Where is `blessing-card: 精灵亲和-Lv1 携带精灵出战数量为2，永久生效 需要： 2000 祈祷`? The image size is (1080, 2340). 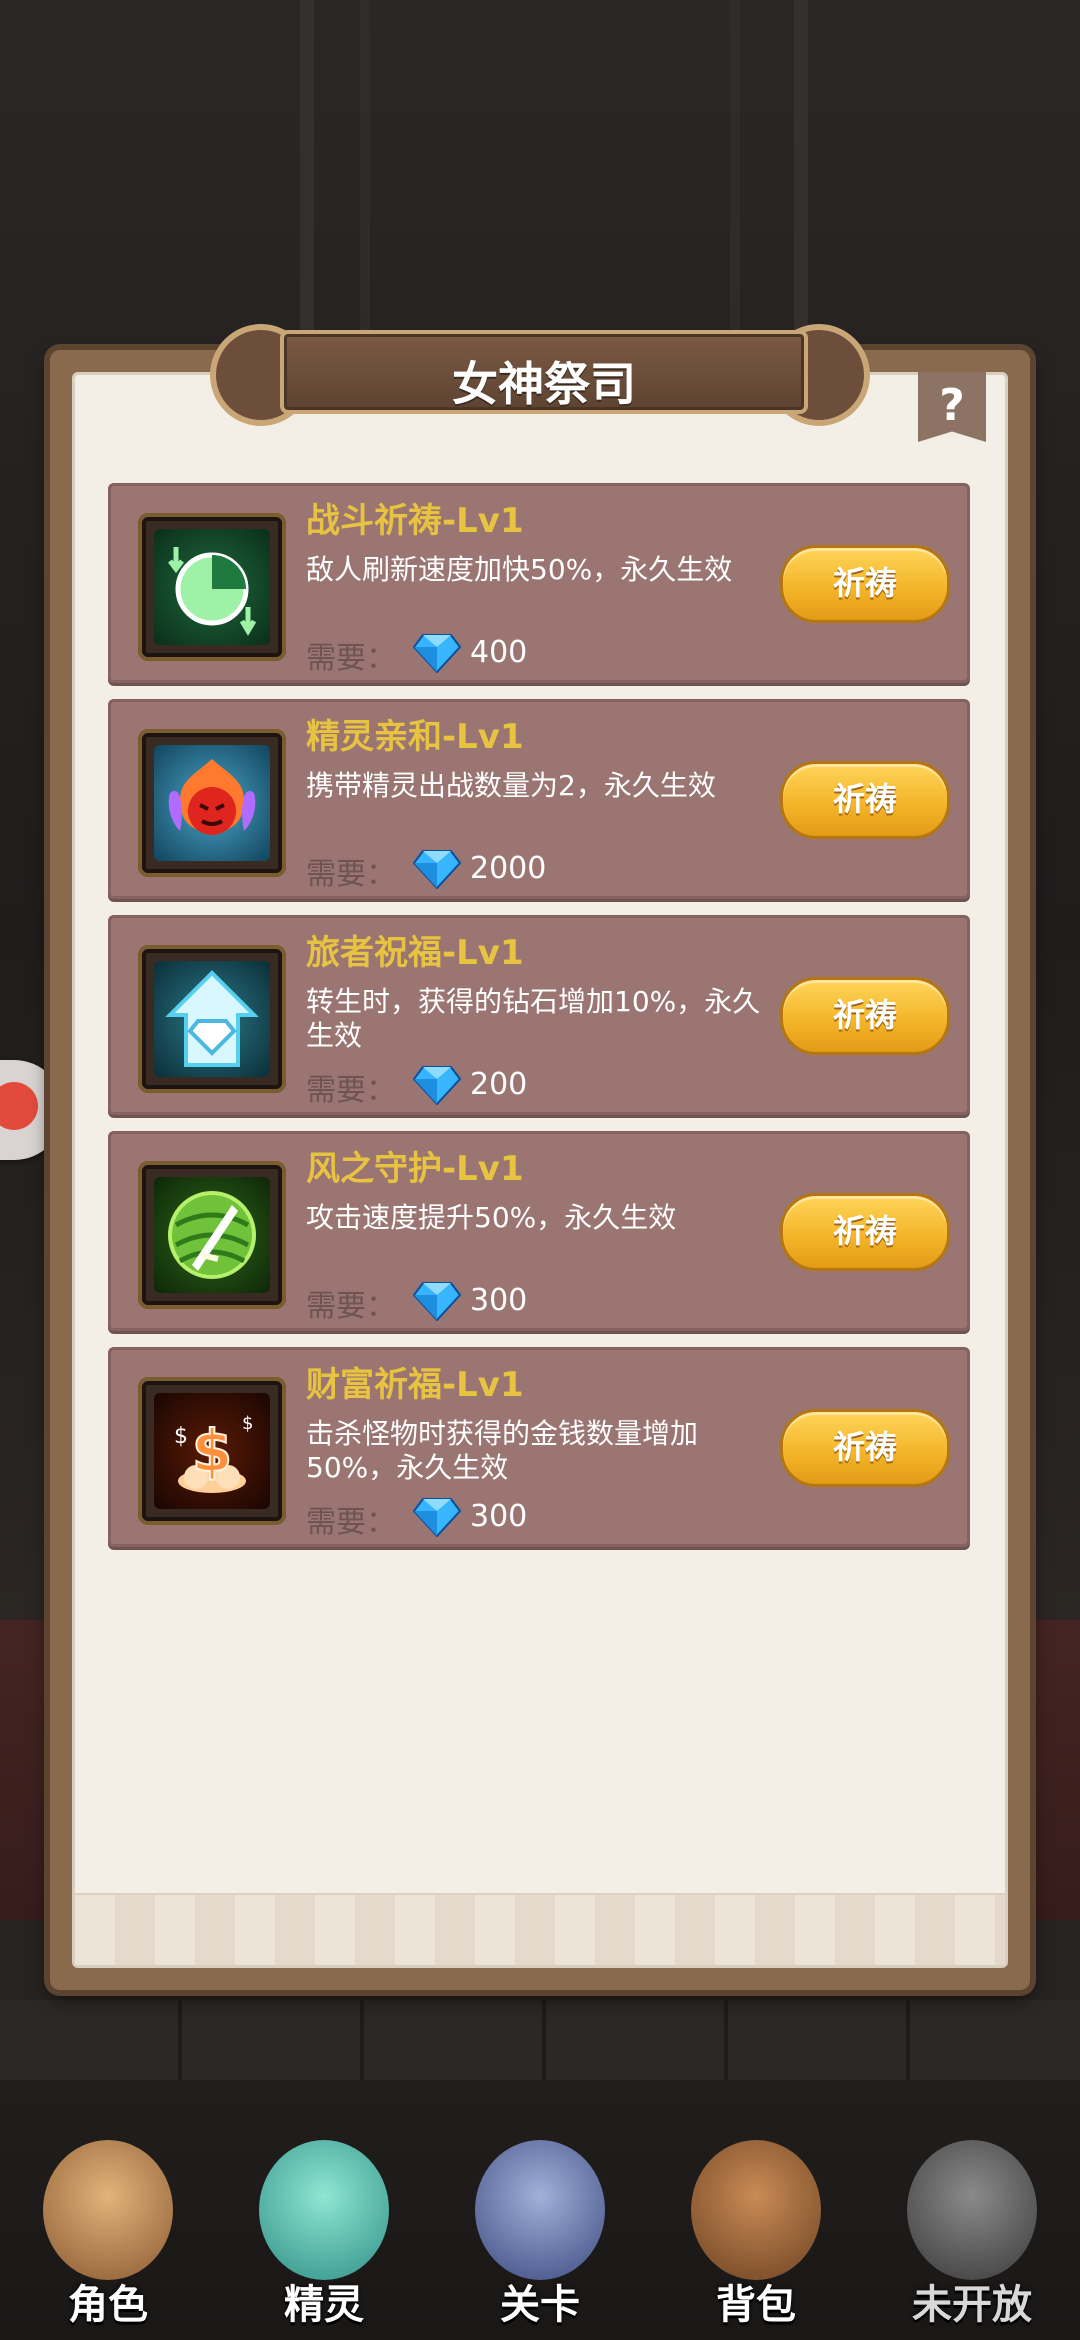 blessing-card: 精灵亲和-Lv1 携带精灵出战数量为2，永久生效 需要： 2000 祈祷 is located at coordinates (539, 799).